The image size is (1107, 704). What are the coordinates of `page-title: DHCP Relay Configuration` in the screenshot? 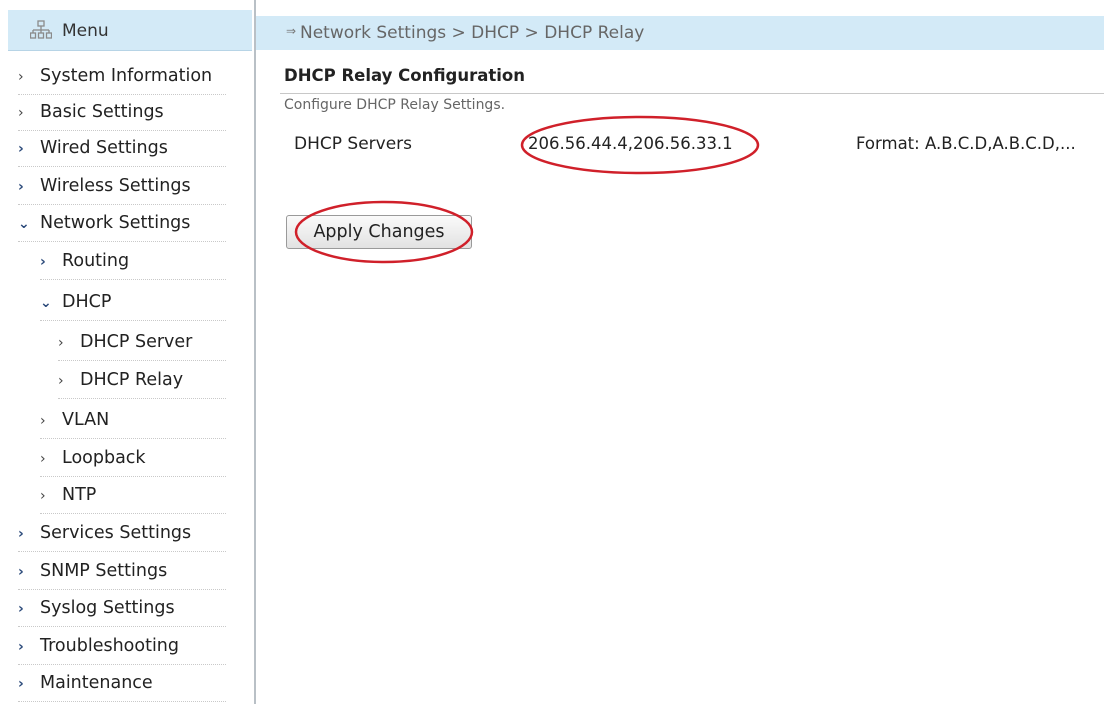 It's located at (405, 75).